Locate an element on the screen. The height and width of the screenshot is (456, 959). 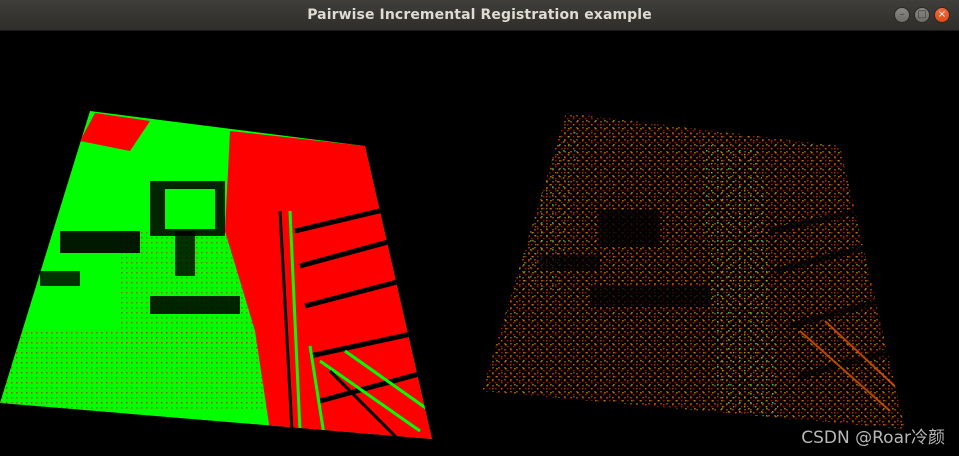
minimize-button: – is located at coordinates (902, 15).